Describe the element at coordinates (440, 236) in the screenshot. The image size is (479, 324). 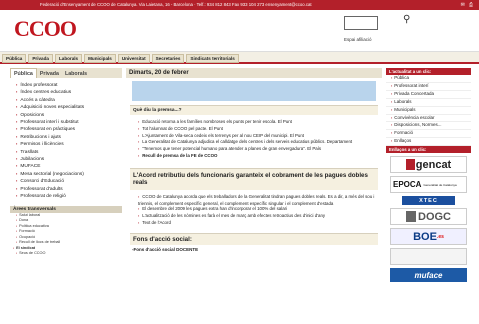
I see `boe-suffix: .es` at that location.